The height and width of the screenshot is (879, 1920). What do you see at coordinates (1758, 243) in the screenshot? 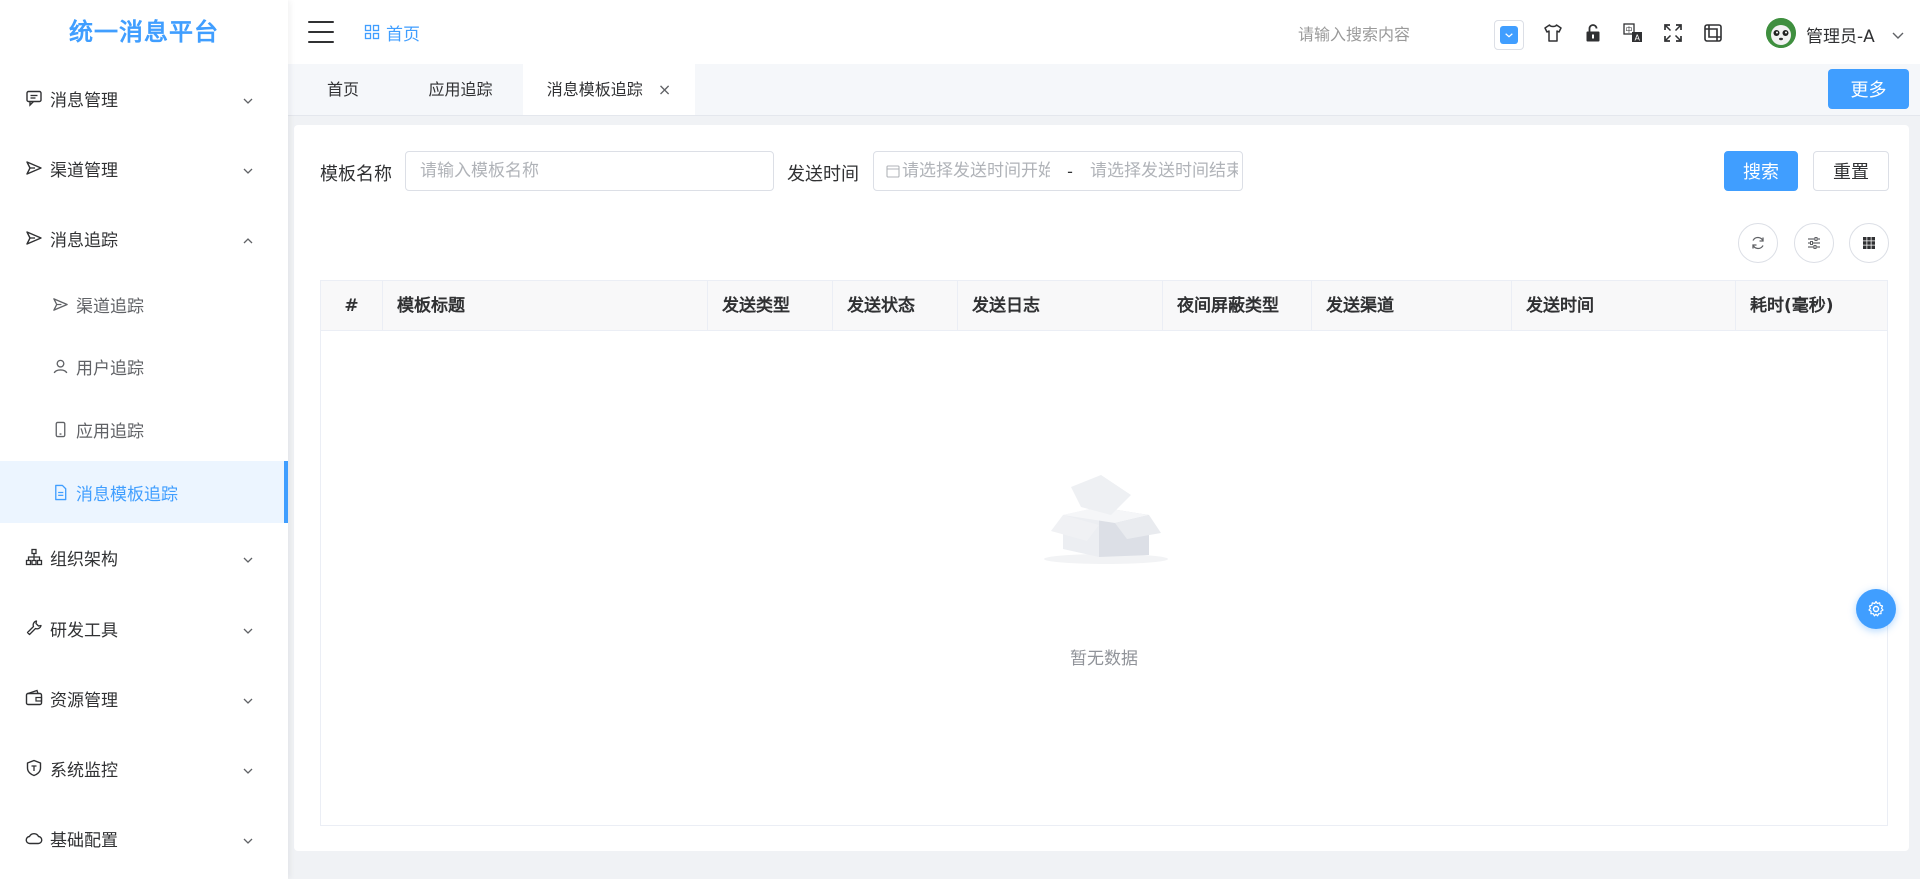
I see `refresh-icon` at bounding box center [1758, 243].